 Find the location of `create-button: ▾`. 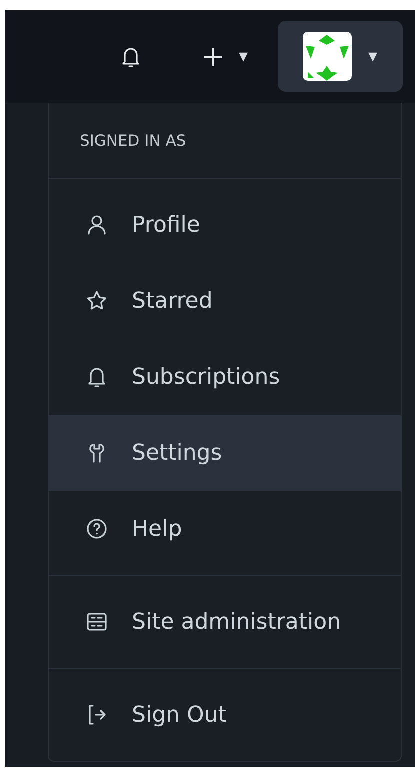

create-button: ▾ is located at coordinates (224, 56).